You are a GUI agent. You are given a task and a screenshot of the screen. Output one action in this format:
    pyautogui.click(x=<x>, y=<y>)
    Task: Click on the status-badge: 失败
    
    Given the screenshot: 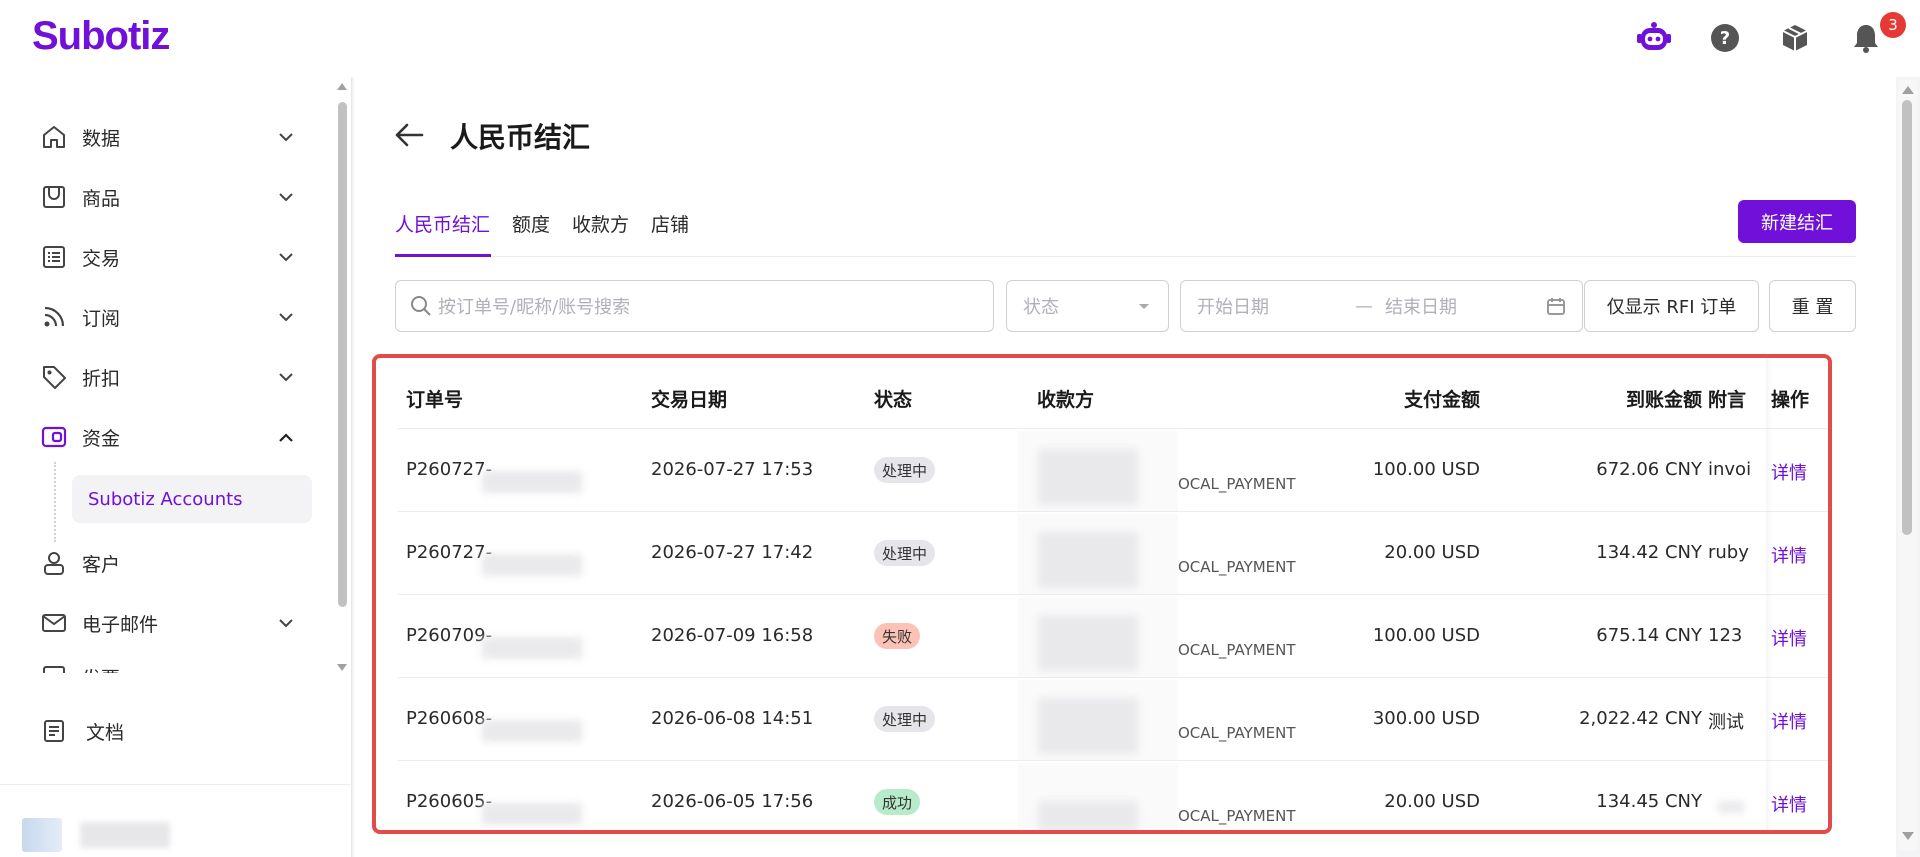 What is the action you would take?
    pyautogui.click(x=897, y=636)
    